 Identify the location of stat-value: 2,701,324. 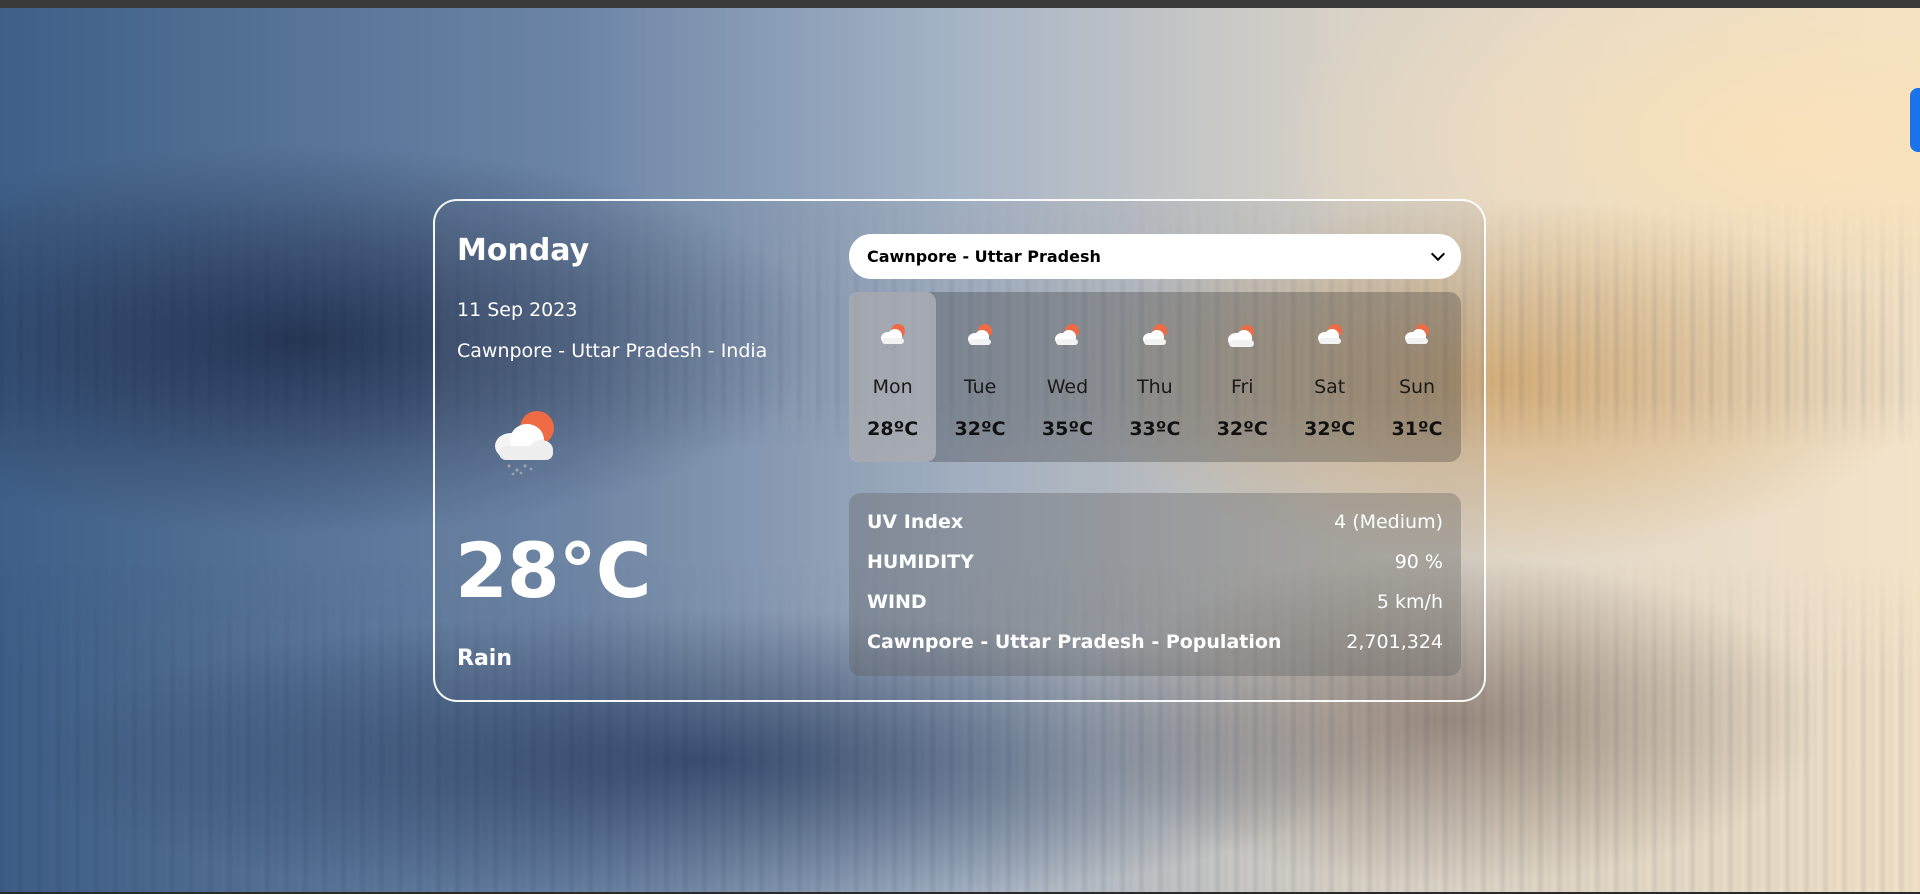
(1394, 642).